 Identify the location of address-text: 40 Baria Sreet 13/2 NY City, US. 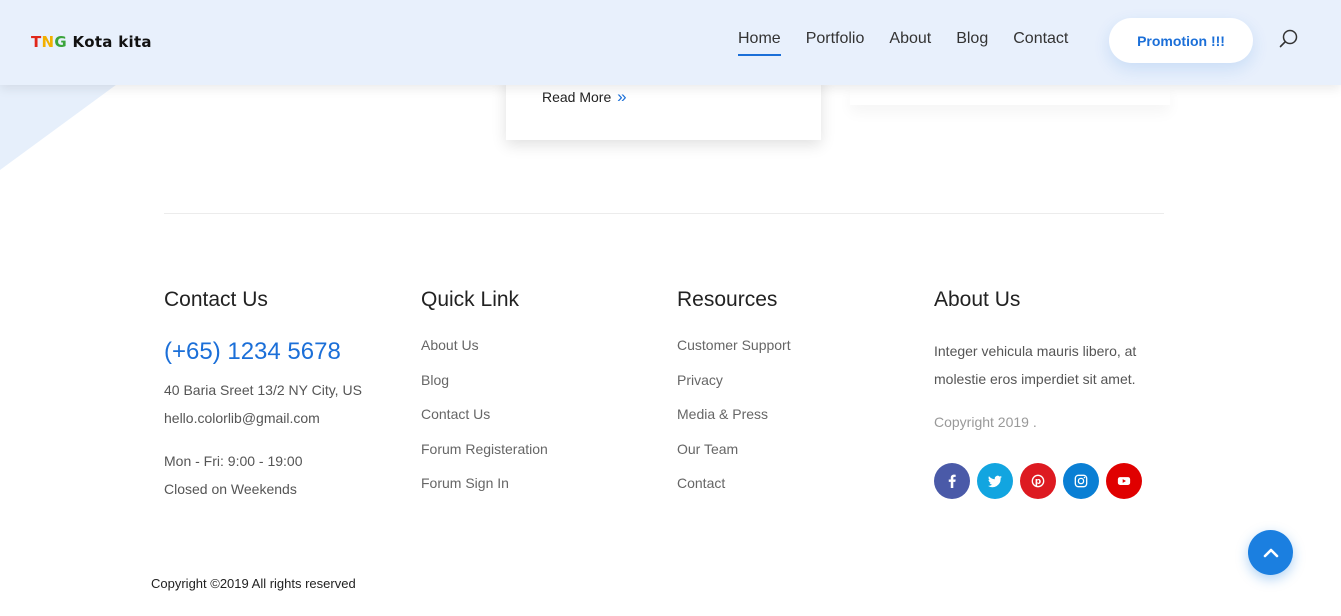
(263, 390).